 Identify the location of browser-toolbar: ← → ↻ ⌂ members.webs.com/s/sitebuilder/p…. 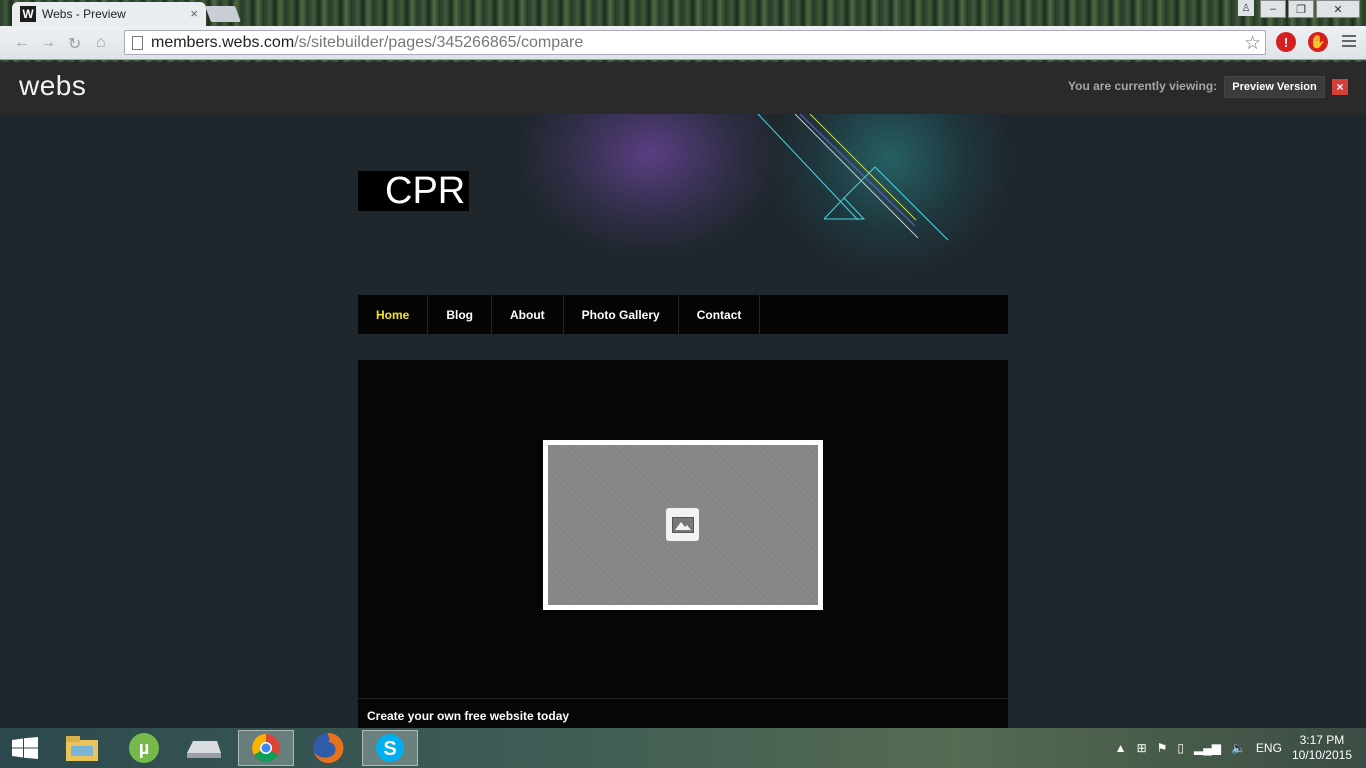
(683, 43).